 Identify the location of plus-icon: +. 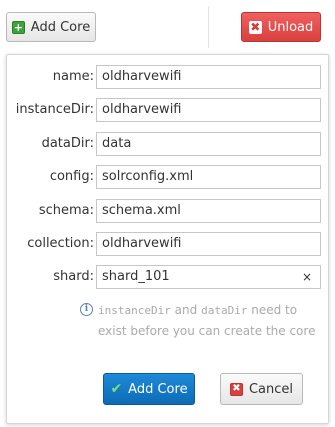
(18, 27).